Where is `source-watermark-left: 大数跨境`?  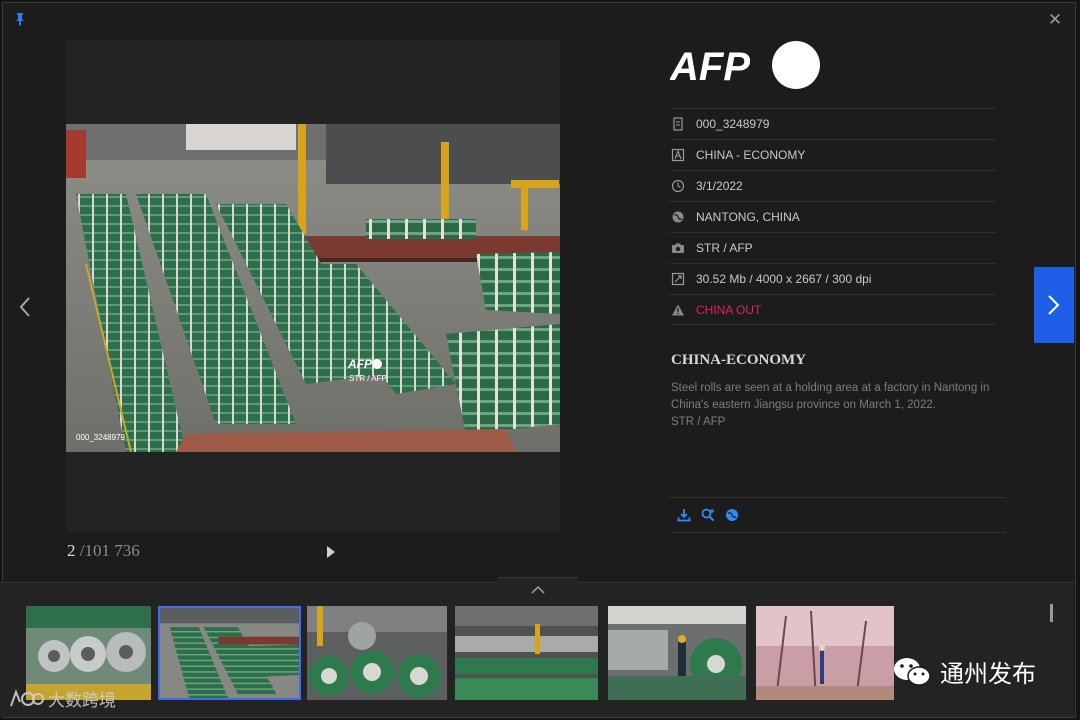
source-watermark-left: 大数跨境 is located at coordinates (62, 698).